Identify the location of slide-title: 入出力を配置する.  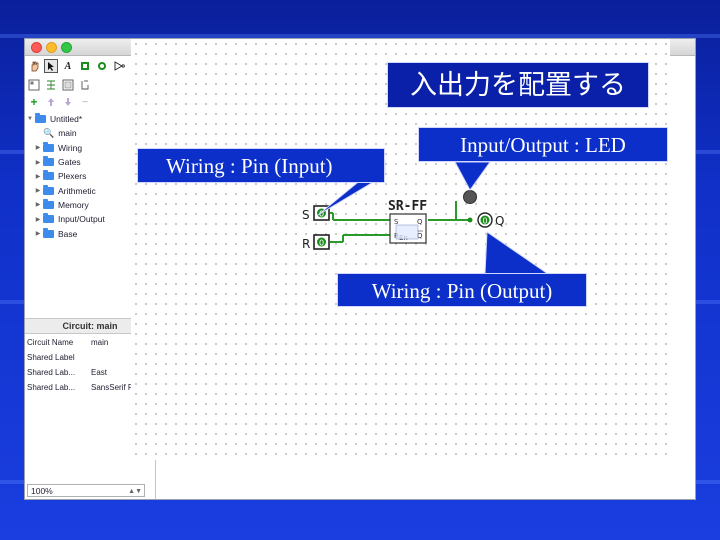
(518, 85).